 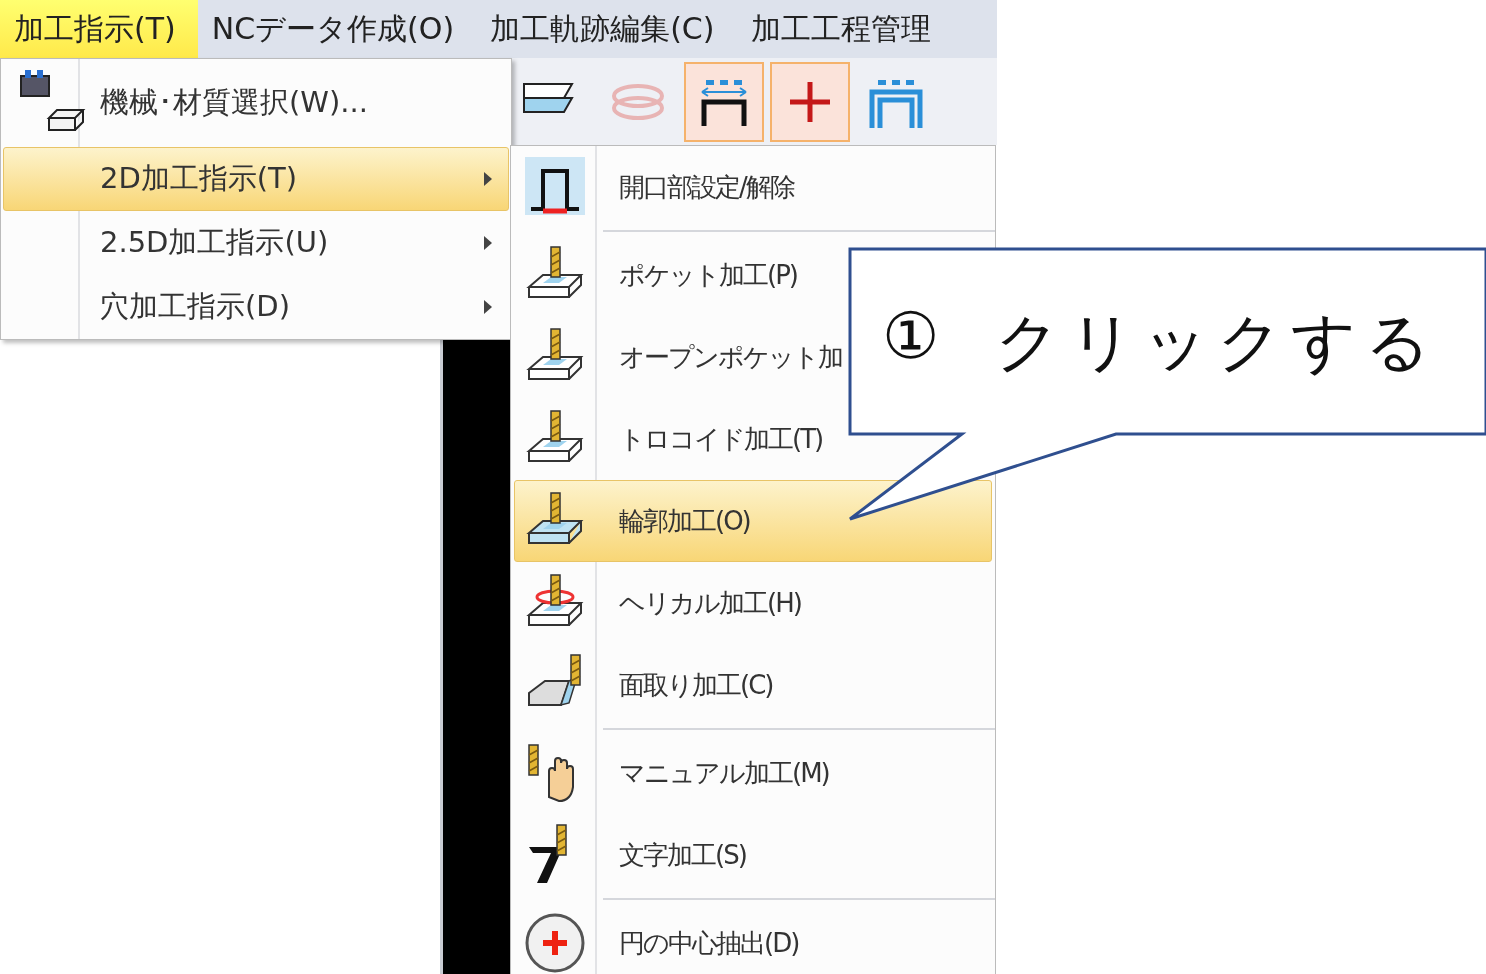 What do you see at coordinates (753, 938) in the screenshot?
I see `menu-item: 円の中心抽出(D)` at bounding box center [753, 938].